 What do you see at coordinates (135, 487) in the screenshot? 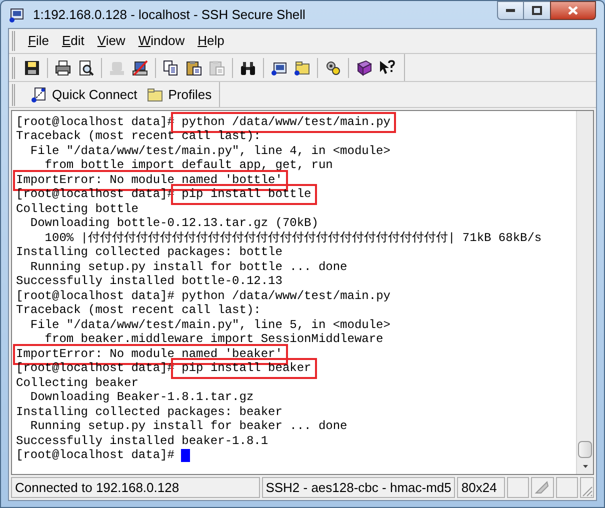
I see `status-text: Connected to 192.168.0.128` at bounding box center [135, 487].